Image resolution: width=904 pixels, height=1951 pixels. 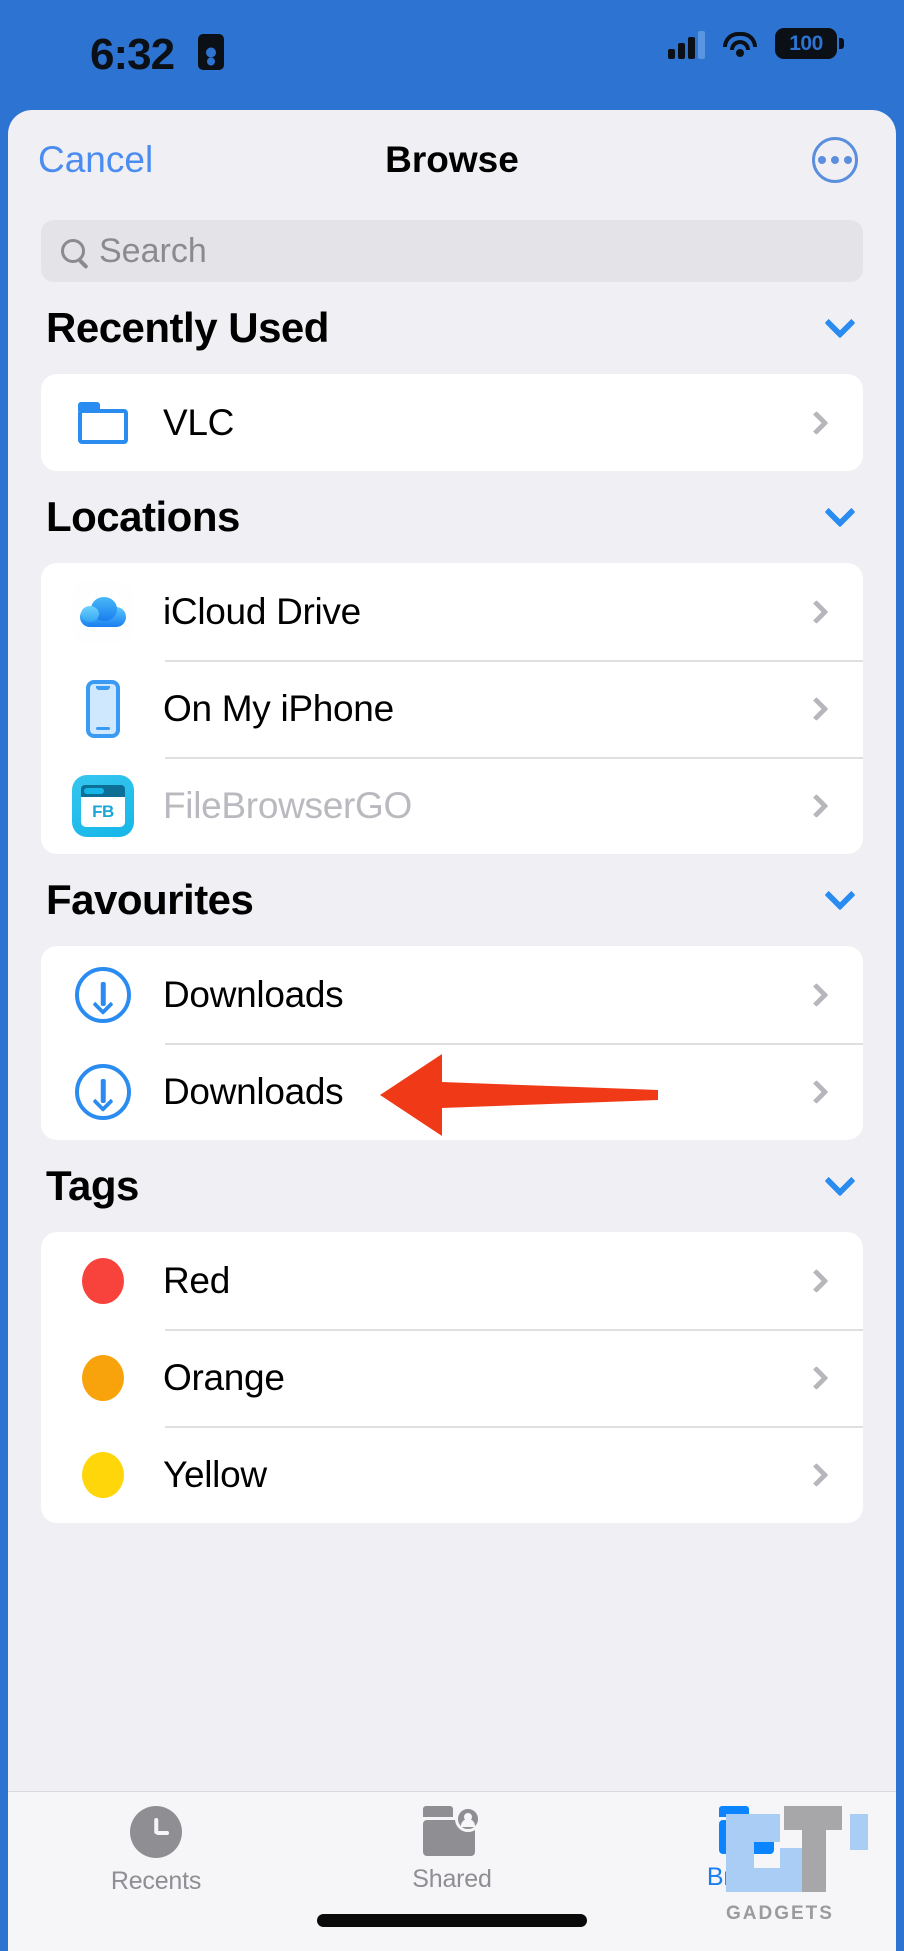 I want to click on list-item-label: Yellow, so click(x=215, y=1474).